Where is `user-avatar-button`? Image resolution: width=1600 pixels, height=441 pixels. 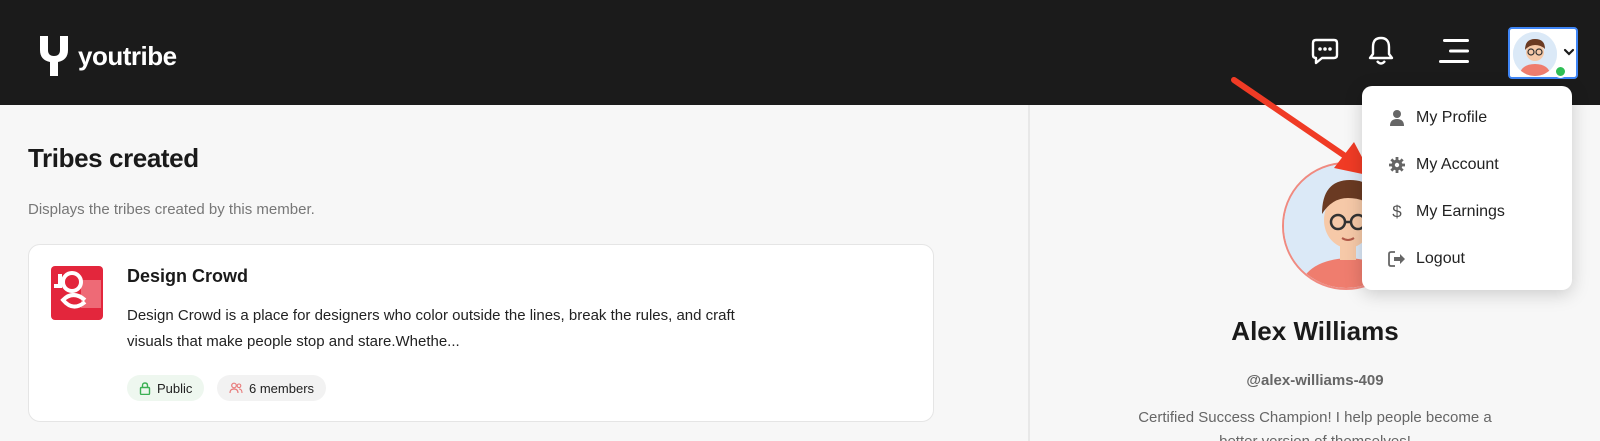 user-avatar-button is located at coordinates (1543, 53).